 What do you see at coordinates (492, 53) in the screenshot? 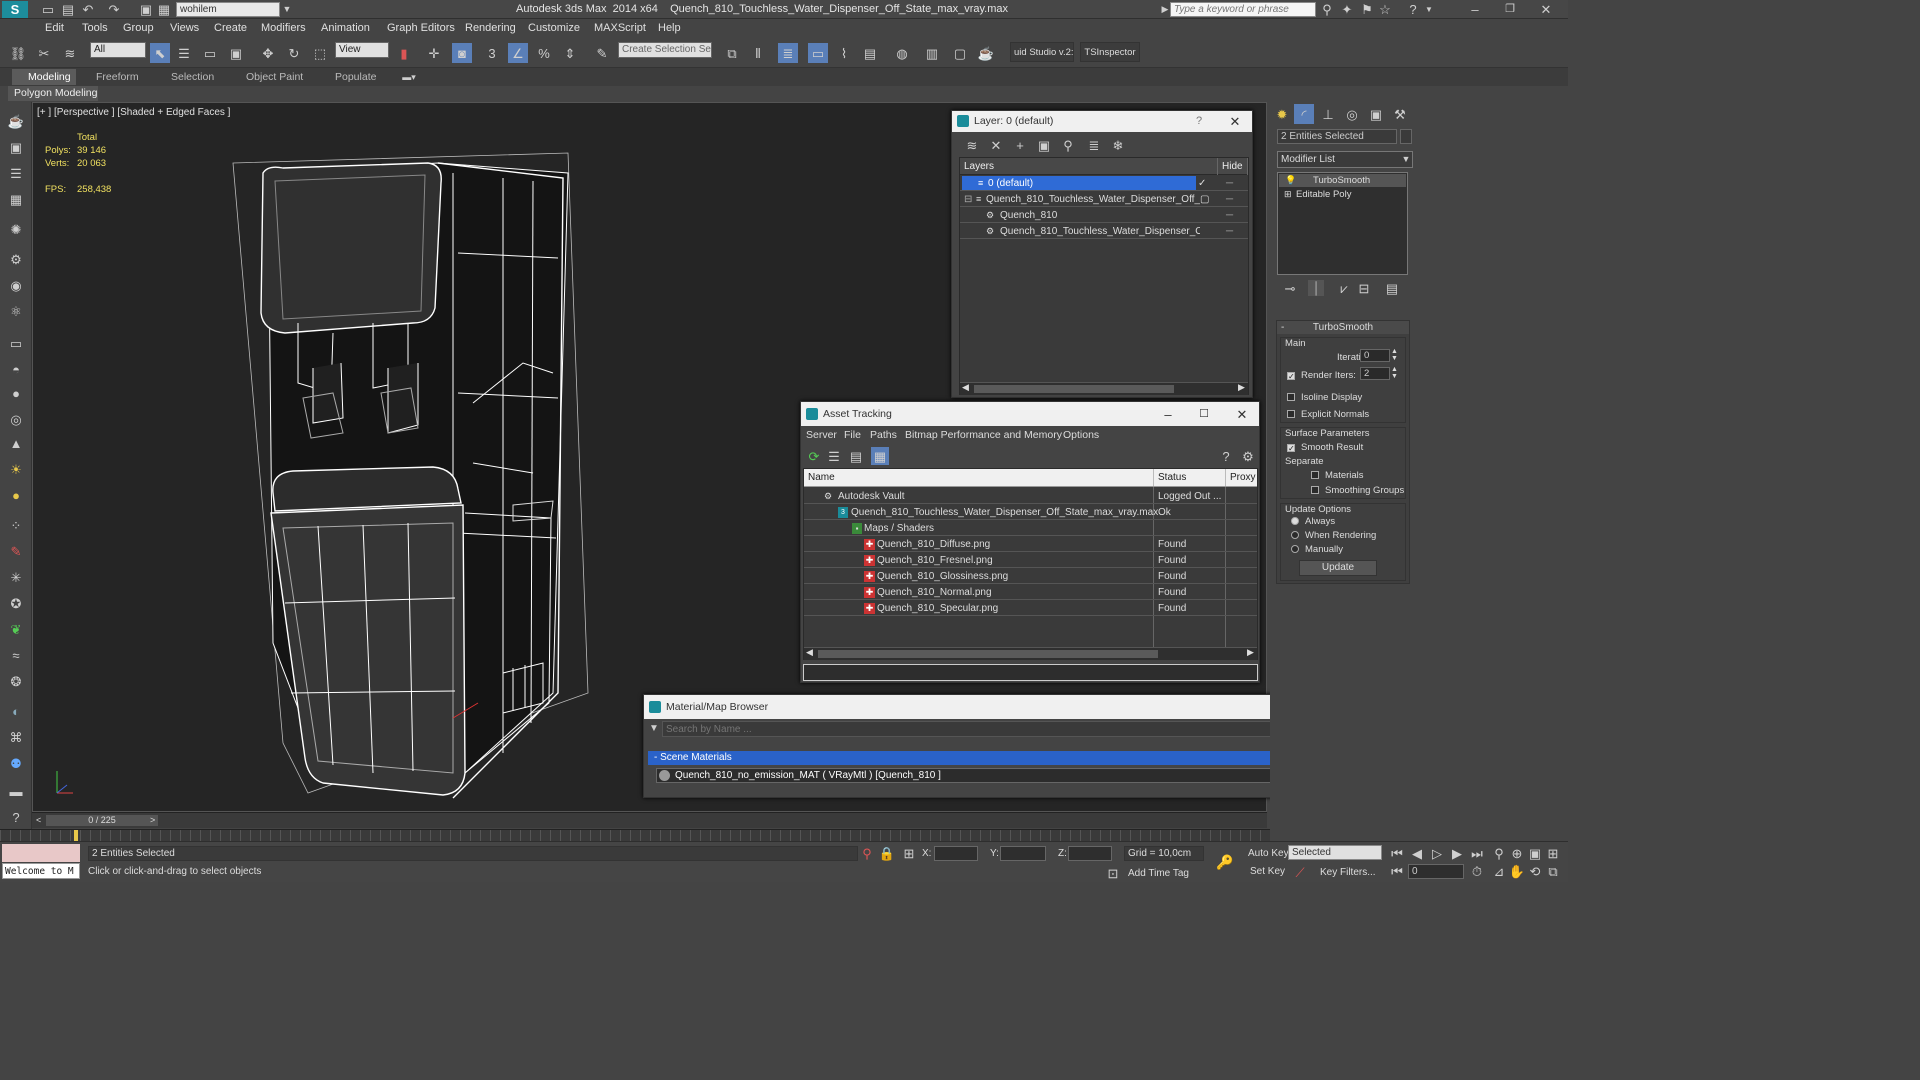
I see `snaps-toggle-icon: 3` at bounding box center [492, 53].